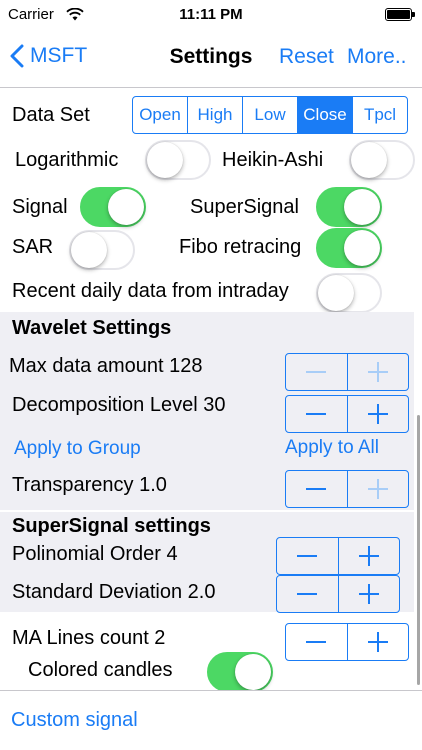 Image resolution: width=422 pixels, height=750 pixels. I want to click on custom-signal-button: Custom signal, so click(74, 720).